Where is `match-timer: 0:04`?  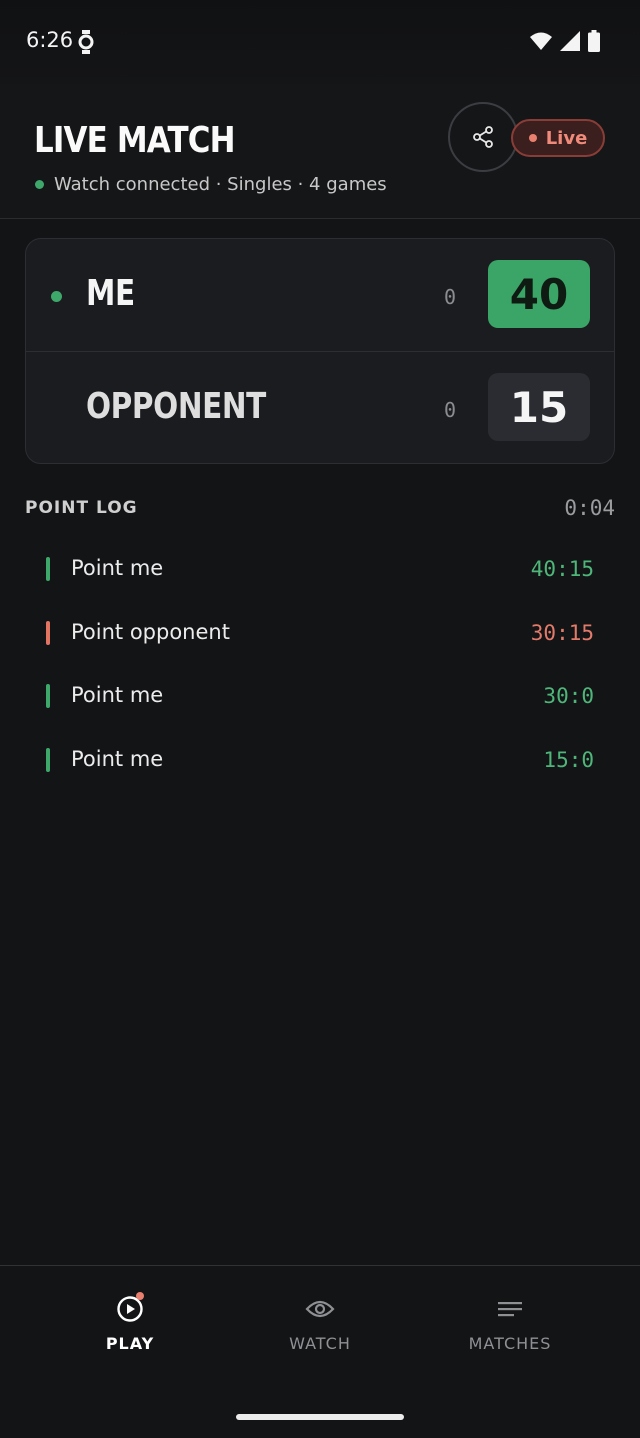 match-timer: 0:04 is located at coordinates (589, 508).